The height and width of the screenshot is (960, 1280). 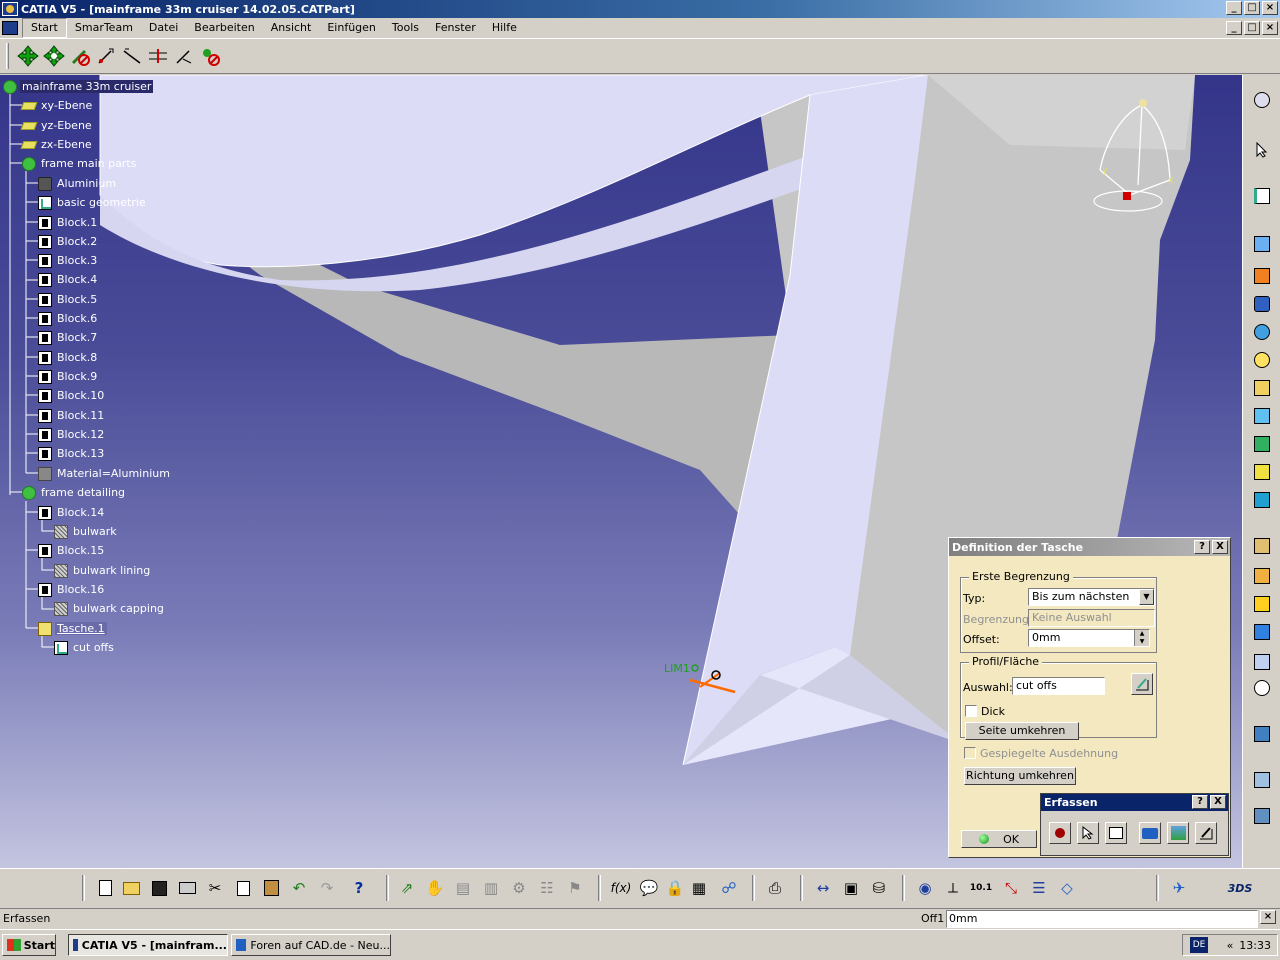 What do you see at coordinates (1262, 546) in the screenshot?
I see `fillet-icon` at bounding box center [1262, 546].